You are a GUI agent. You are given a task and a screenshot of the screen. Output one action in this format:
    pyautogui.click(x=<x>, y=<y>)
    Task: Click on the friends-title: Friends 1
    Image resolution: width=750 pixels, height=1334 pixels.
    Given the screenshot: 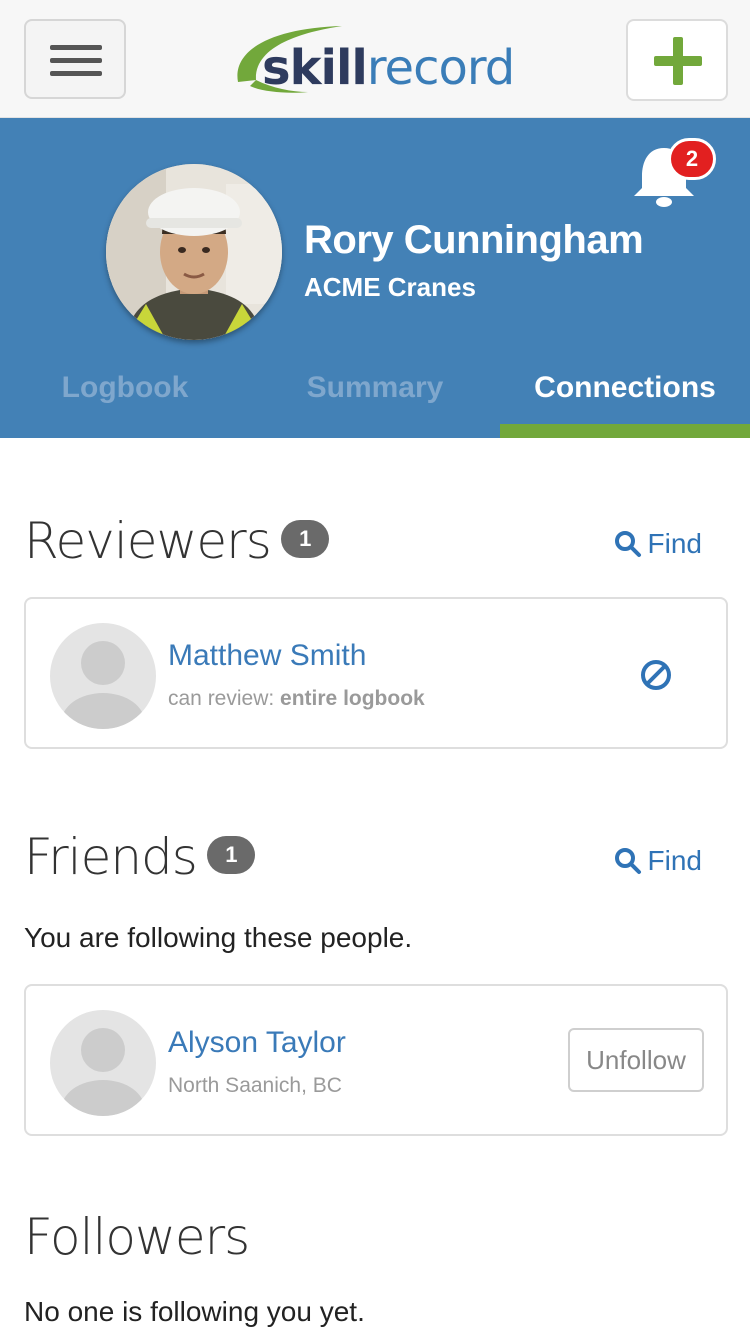 What is the action you would take?
    pyautogui.click(x=139, y=857)
    